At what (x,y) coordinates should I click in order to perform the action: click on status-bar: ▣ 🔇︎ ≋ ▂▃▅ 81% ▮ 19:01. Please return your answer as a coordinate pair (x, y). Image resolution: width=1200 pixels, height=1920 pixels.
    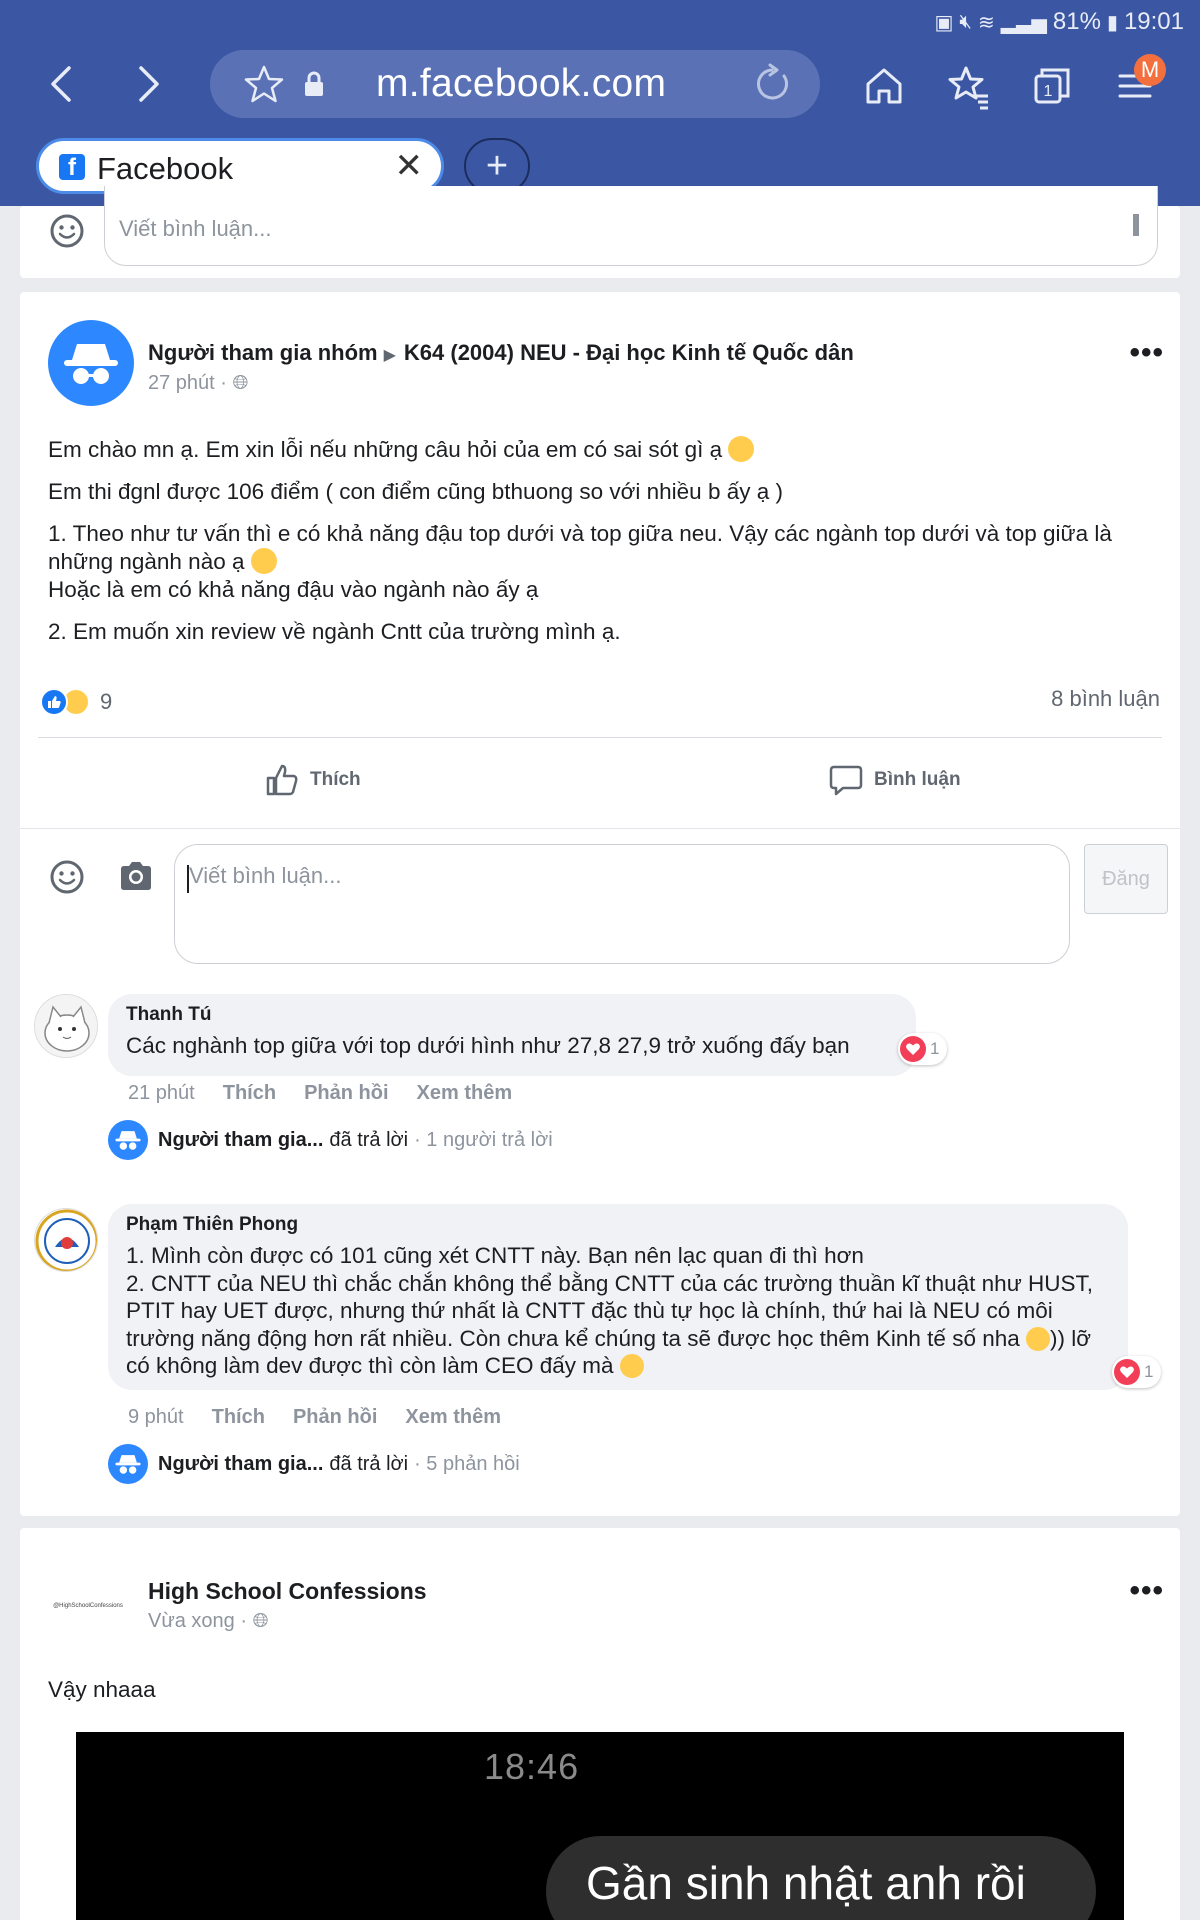
    Looking at the image, I should click on (1059, 22).